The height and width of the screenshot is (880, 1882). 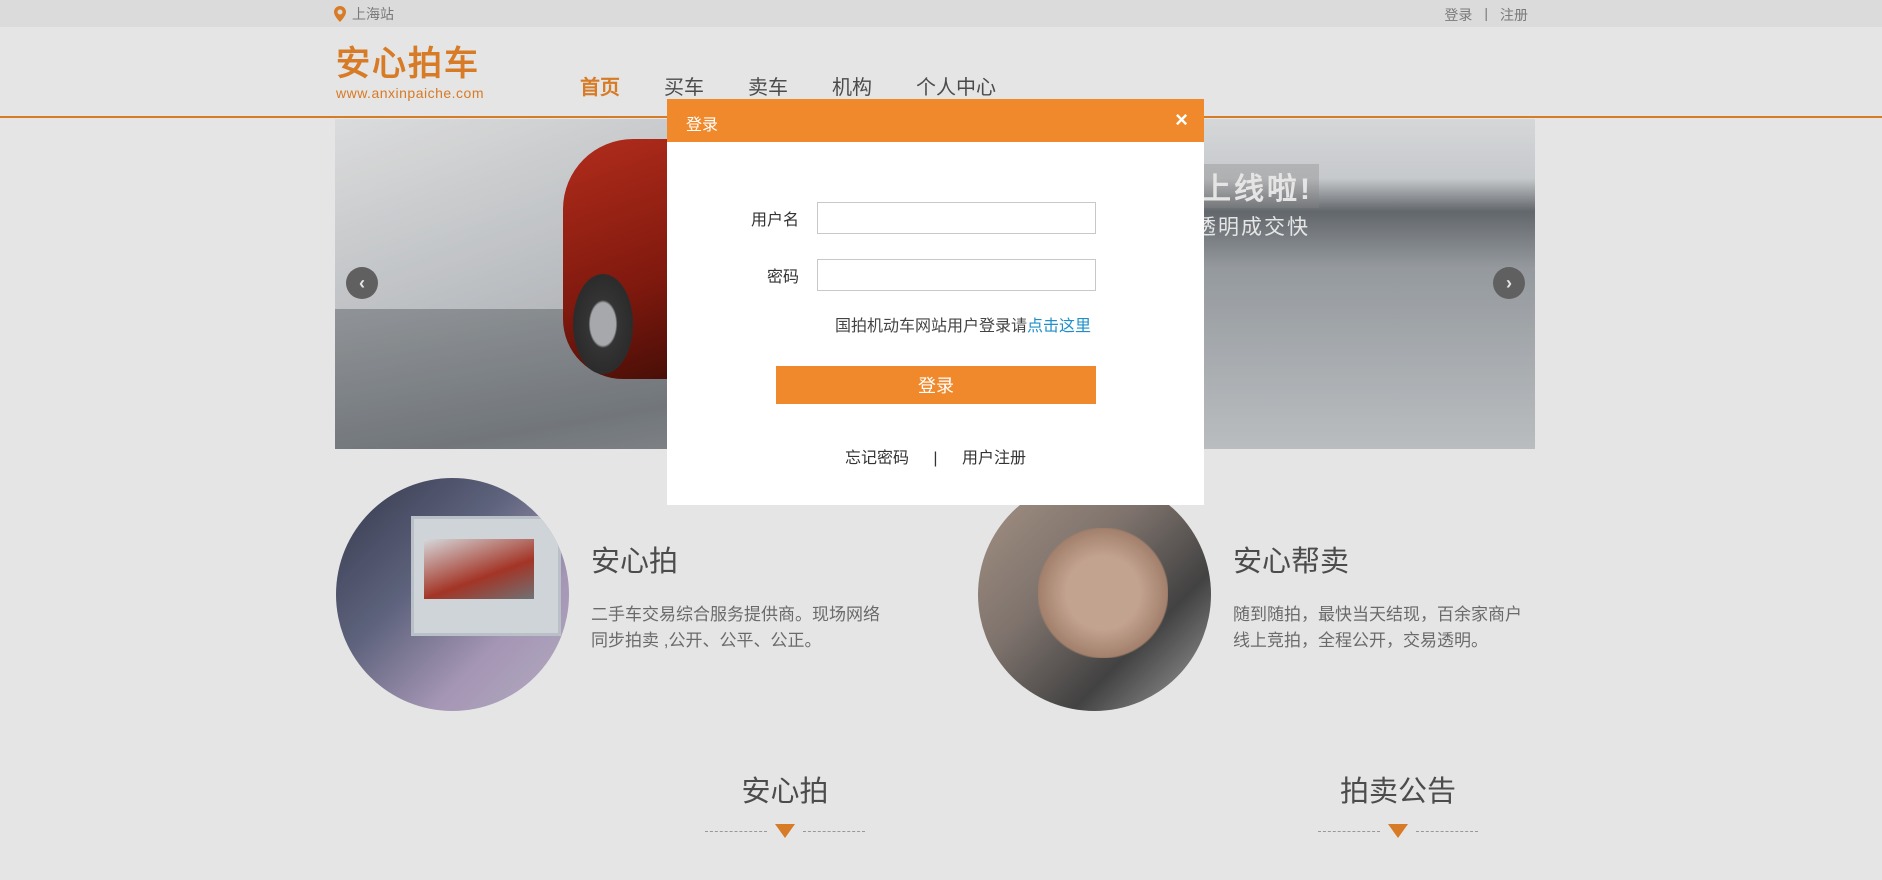 I want to click on user-register-link: 用户注册, so click(x=994, y=458).